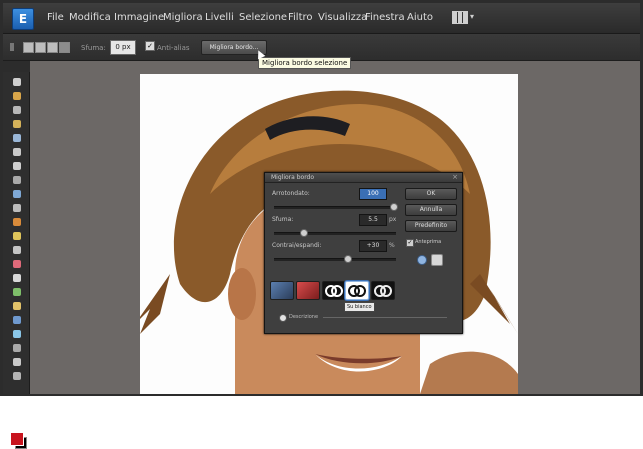 The height and width of the screenshot is (449, 643). I want to click on menu-finestra: Finestra, so click(385, 17).